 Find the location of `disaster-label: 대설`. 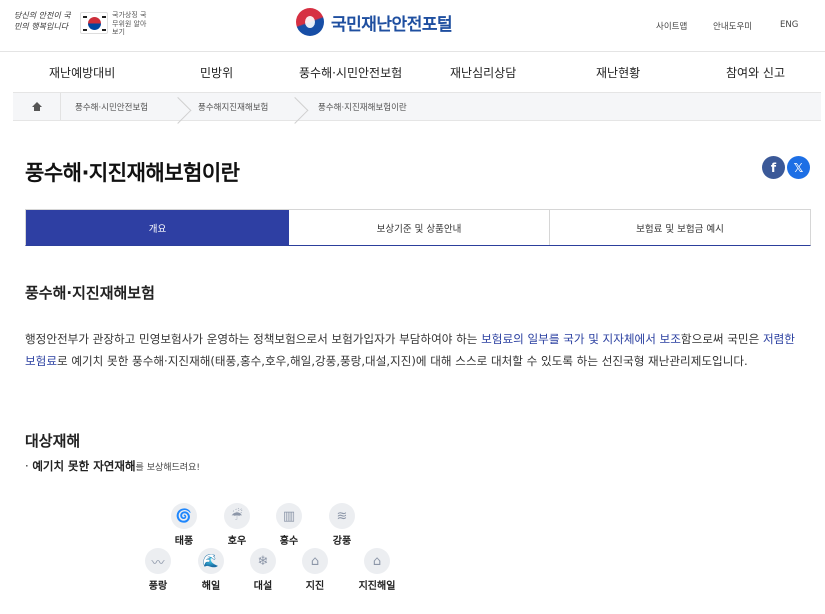

disaster-label: 대설 is located at coordinates (263, 586).